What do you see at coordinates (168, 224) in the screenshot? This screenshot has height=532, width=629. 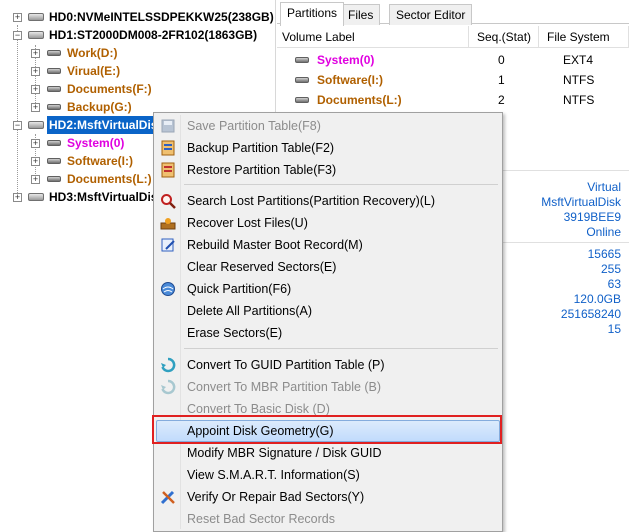 I see `recover-icon` at bounding box center [168, 224].